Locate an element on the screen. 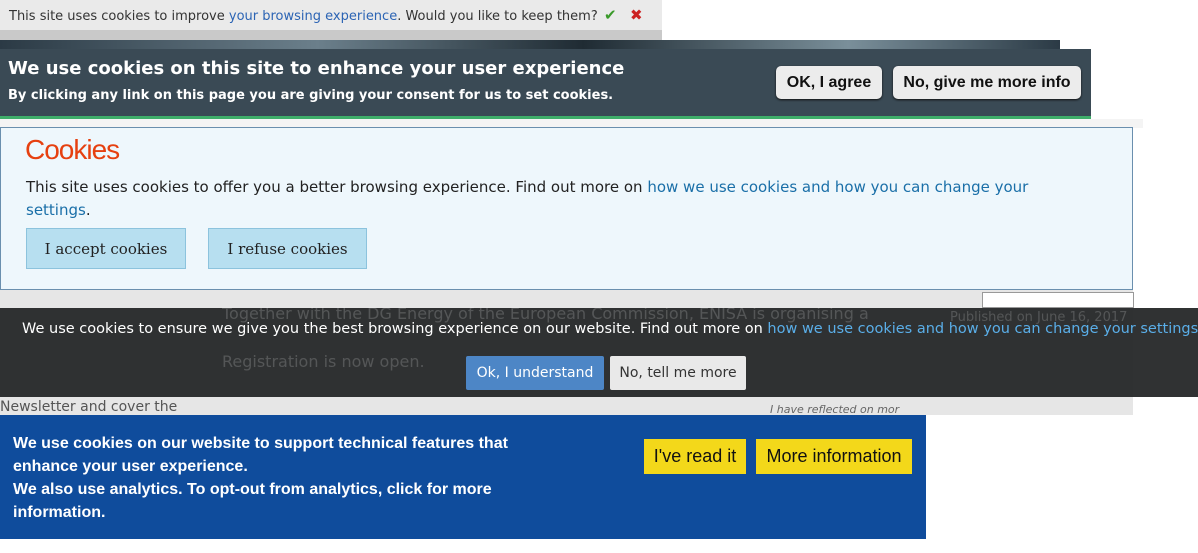 The image size is (1198, 553). page-search-box is located at coordinates (1058, 300).